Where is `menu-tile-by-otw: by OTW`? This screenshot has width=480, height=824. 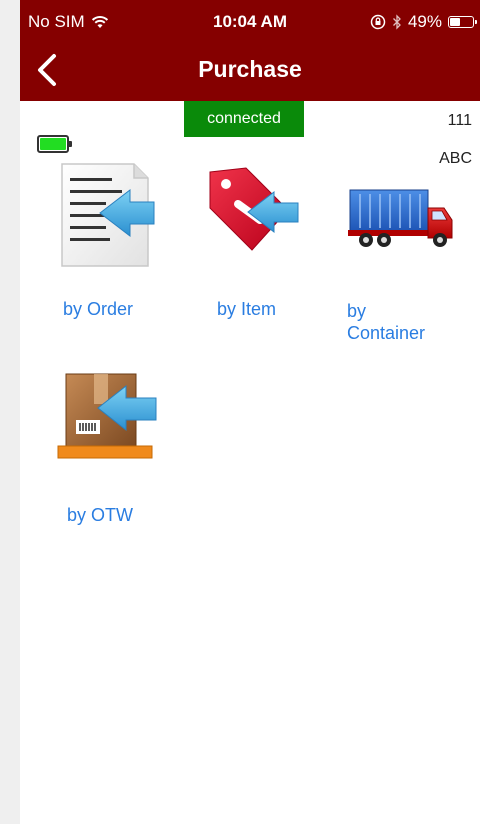
menu-tile-by-otw: by OTW is located at coordinates (111, 450).